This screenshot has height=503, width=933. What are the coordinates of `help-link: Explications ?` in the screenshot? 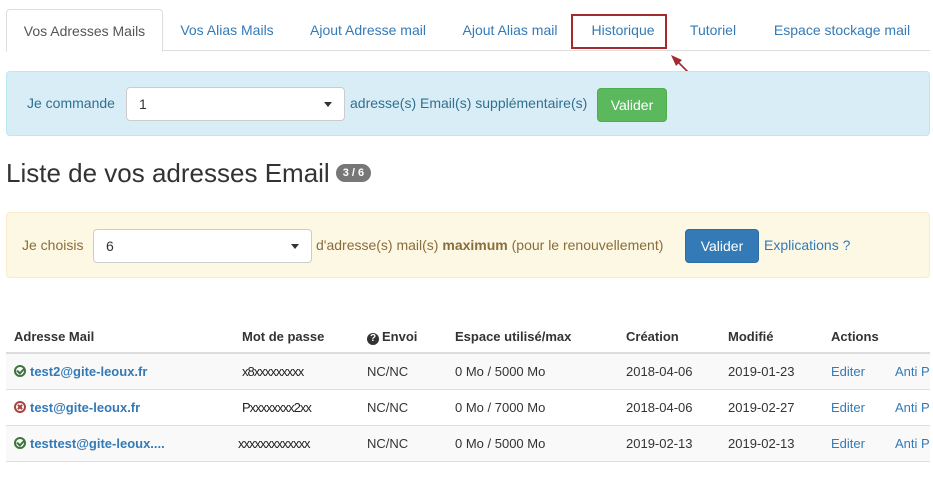 It's located at (807, 245).